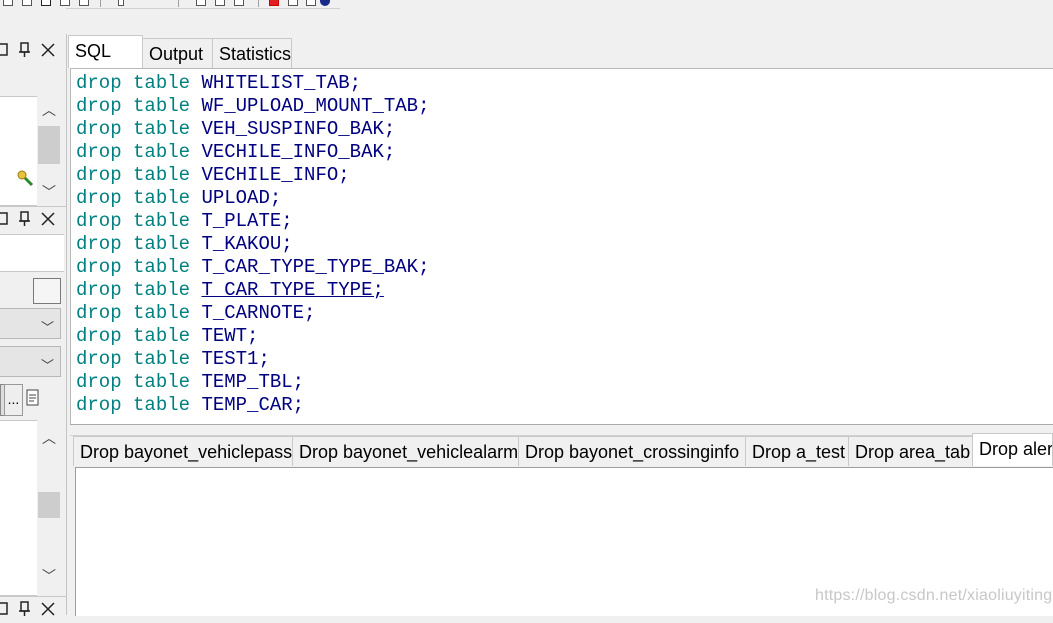 The image size is (1053, 623). I want to click on owner-select: ﹀, so click(30, 323).